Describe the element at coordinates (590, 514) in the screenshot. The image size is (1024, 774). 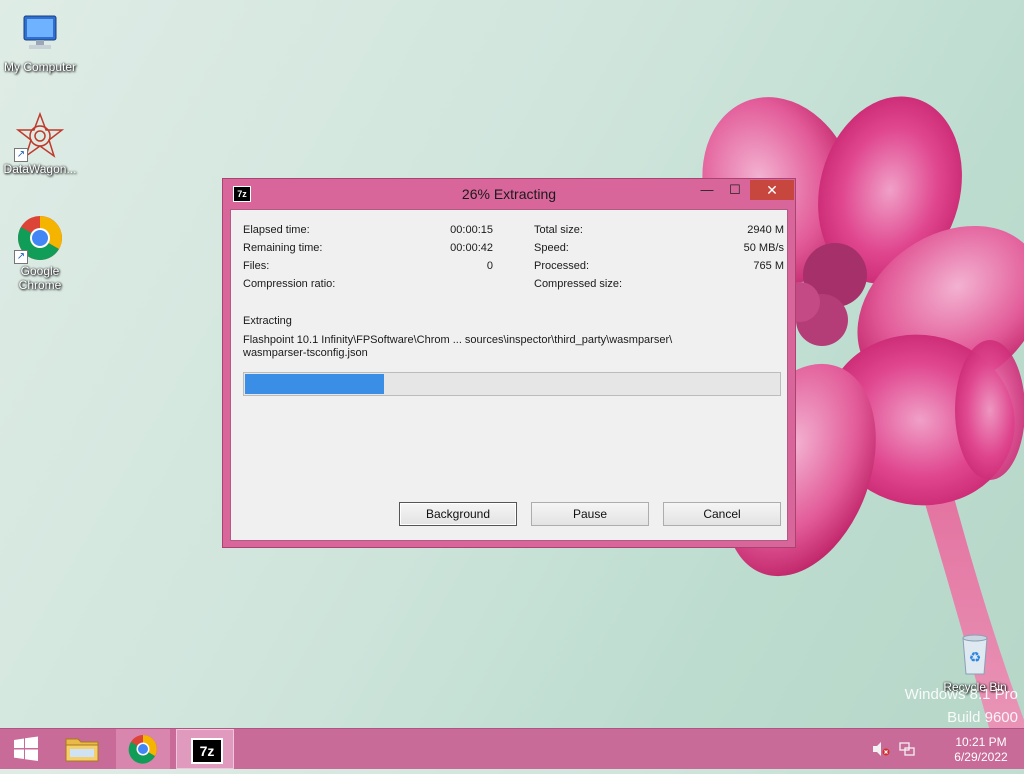
I see `pause-button: Pause` at that location.